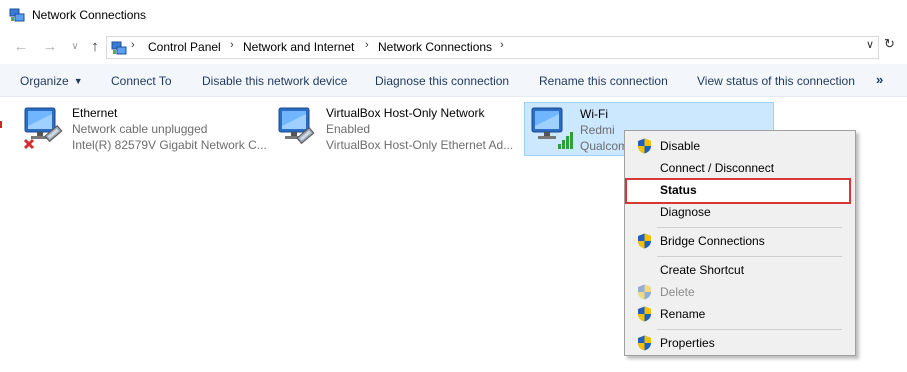 The width and height of the screenshot is (907, 372). I want to click on menu-item-label: Properties, so click(687, 343).